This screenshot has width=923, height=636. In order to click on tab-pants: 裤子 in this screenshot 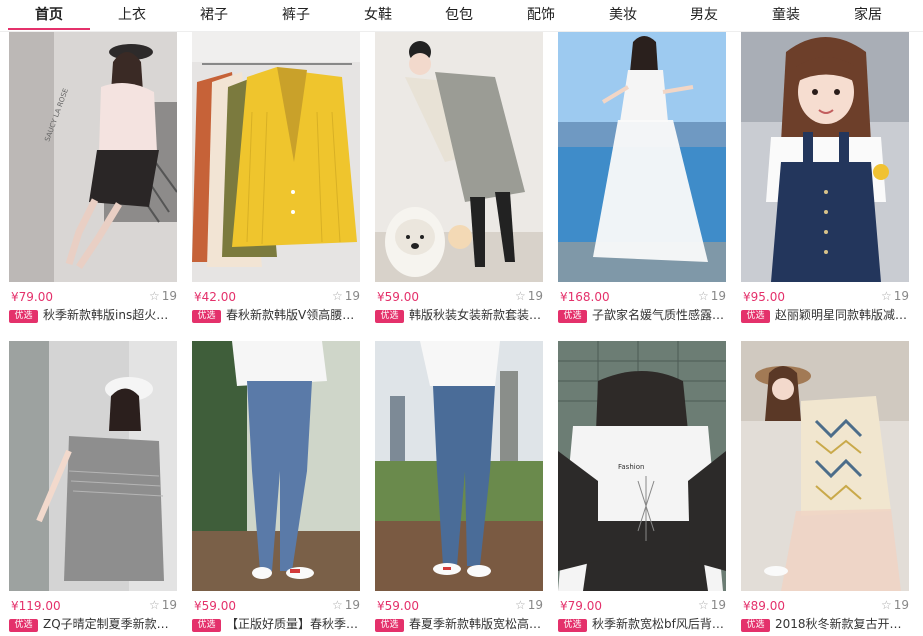, I will do `click(296, 15)`.